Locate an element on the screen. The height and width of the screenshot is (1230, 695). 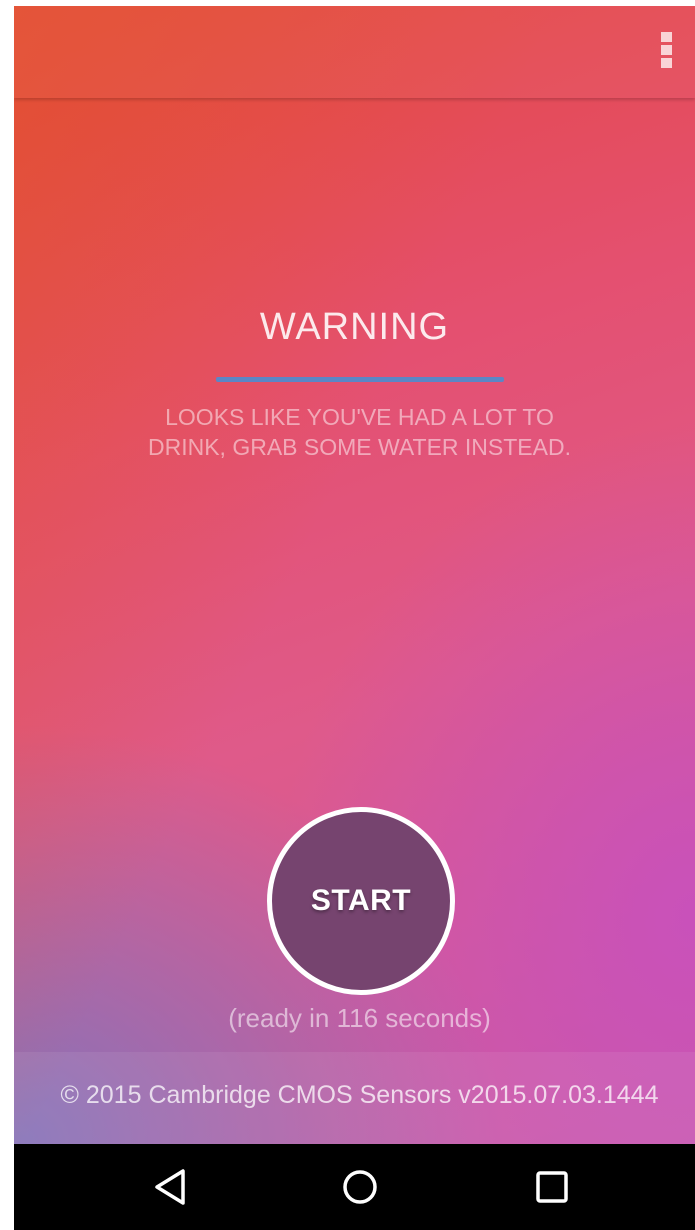
more-vertical-icon is located at coordinates (667, 52).